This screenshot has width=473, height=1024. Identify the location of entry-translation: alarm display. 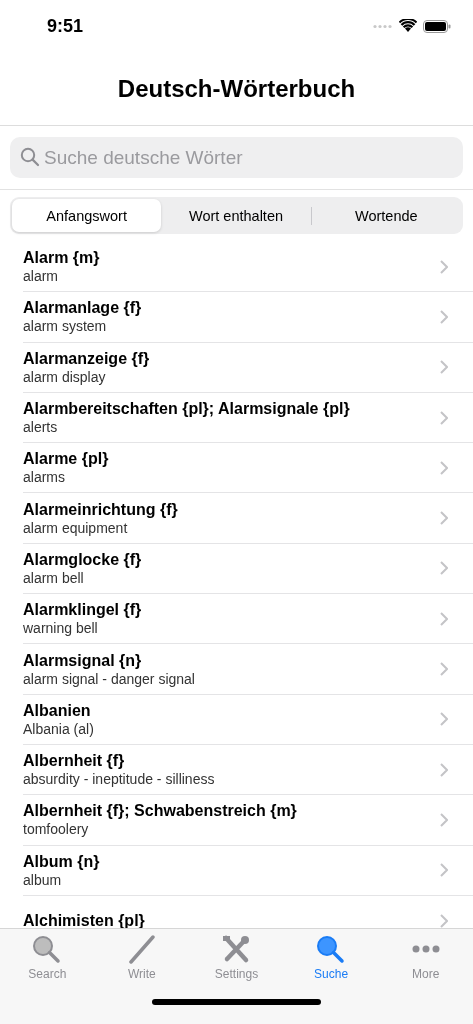
(65, 376).